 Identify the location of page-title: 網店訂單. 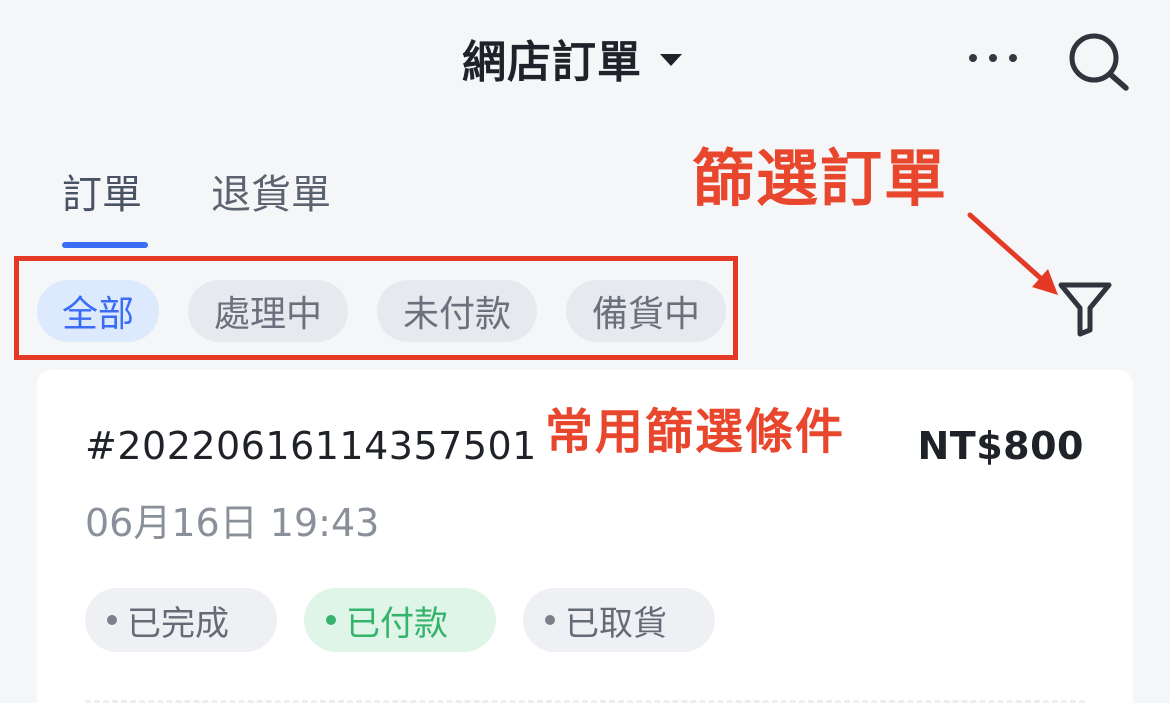
(552, 62).